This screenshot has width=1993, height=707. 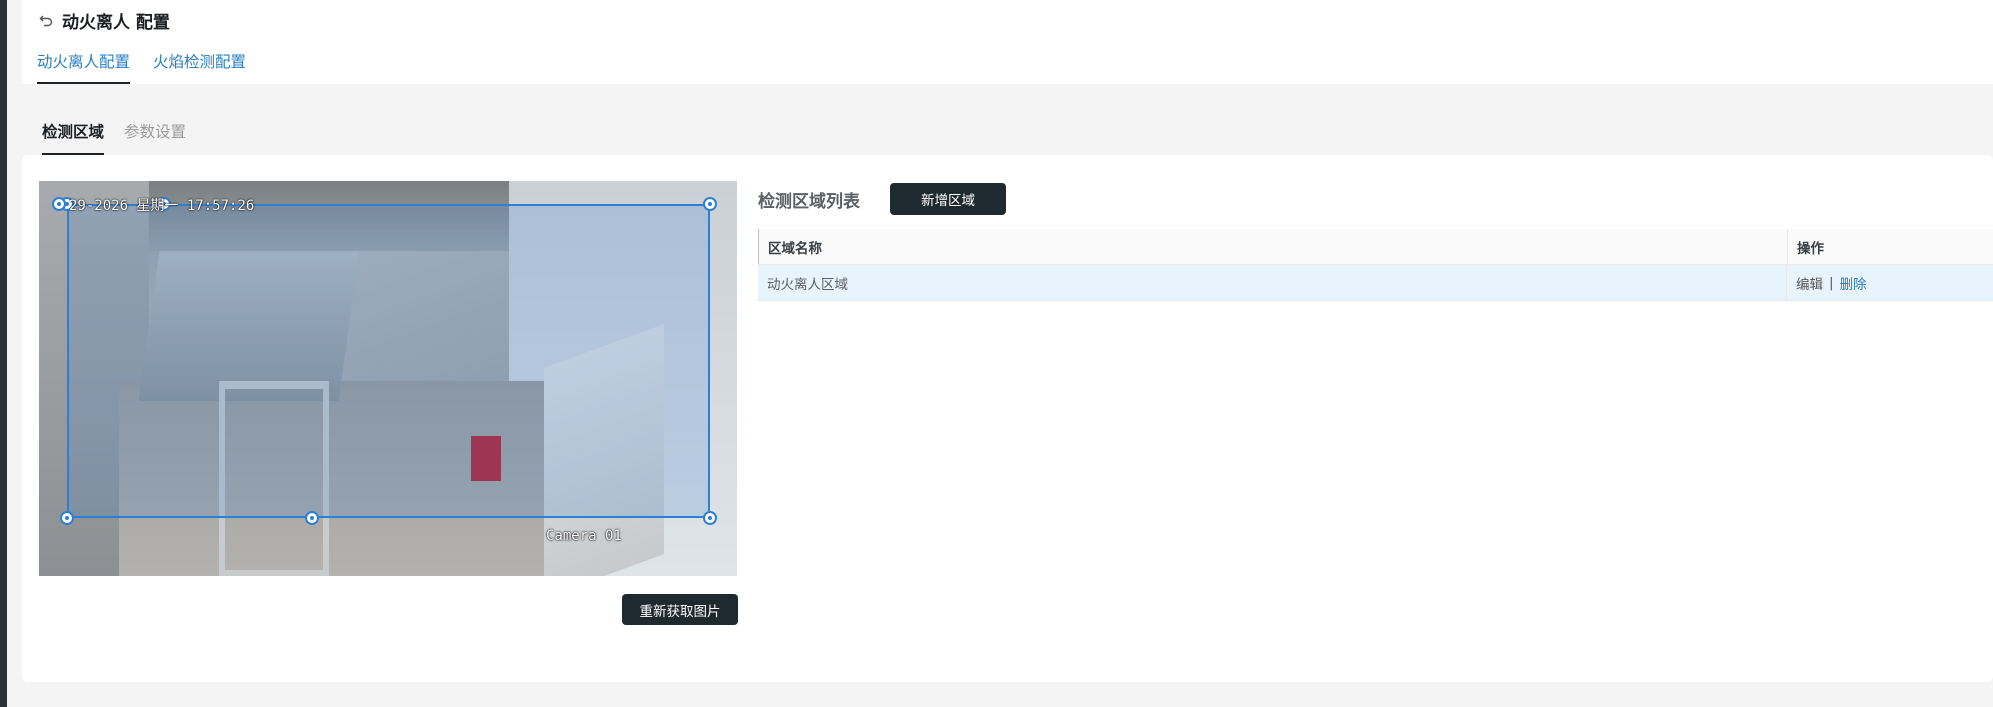 I want to click on column-header-region-name: 区域名称, so click(x=1273, y=246).